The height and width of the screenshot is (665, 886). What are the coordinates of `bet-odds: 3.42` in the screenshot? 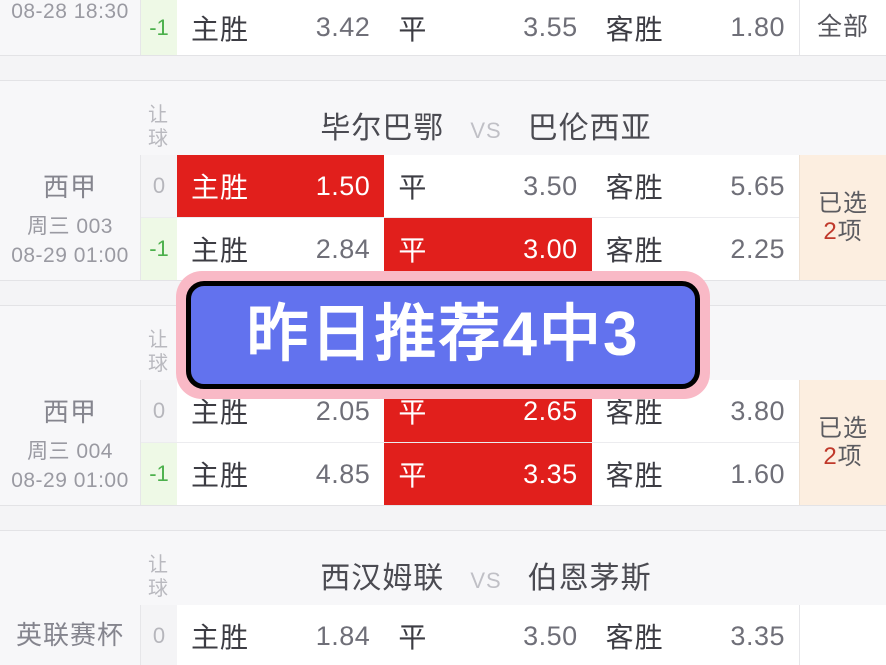 It's located at (343, 27).